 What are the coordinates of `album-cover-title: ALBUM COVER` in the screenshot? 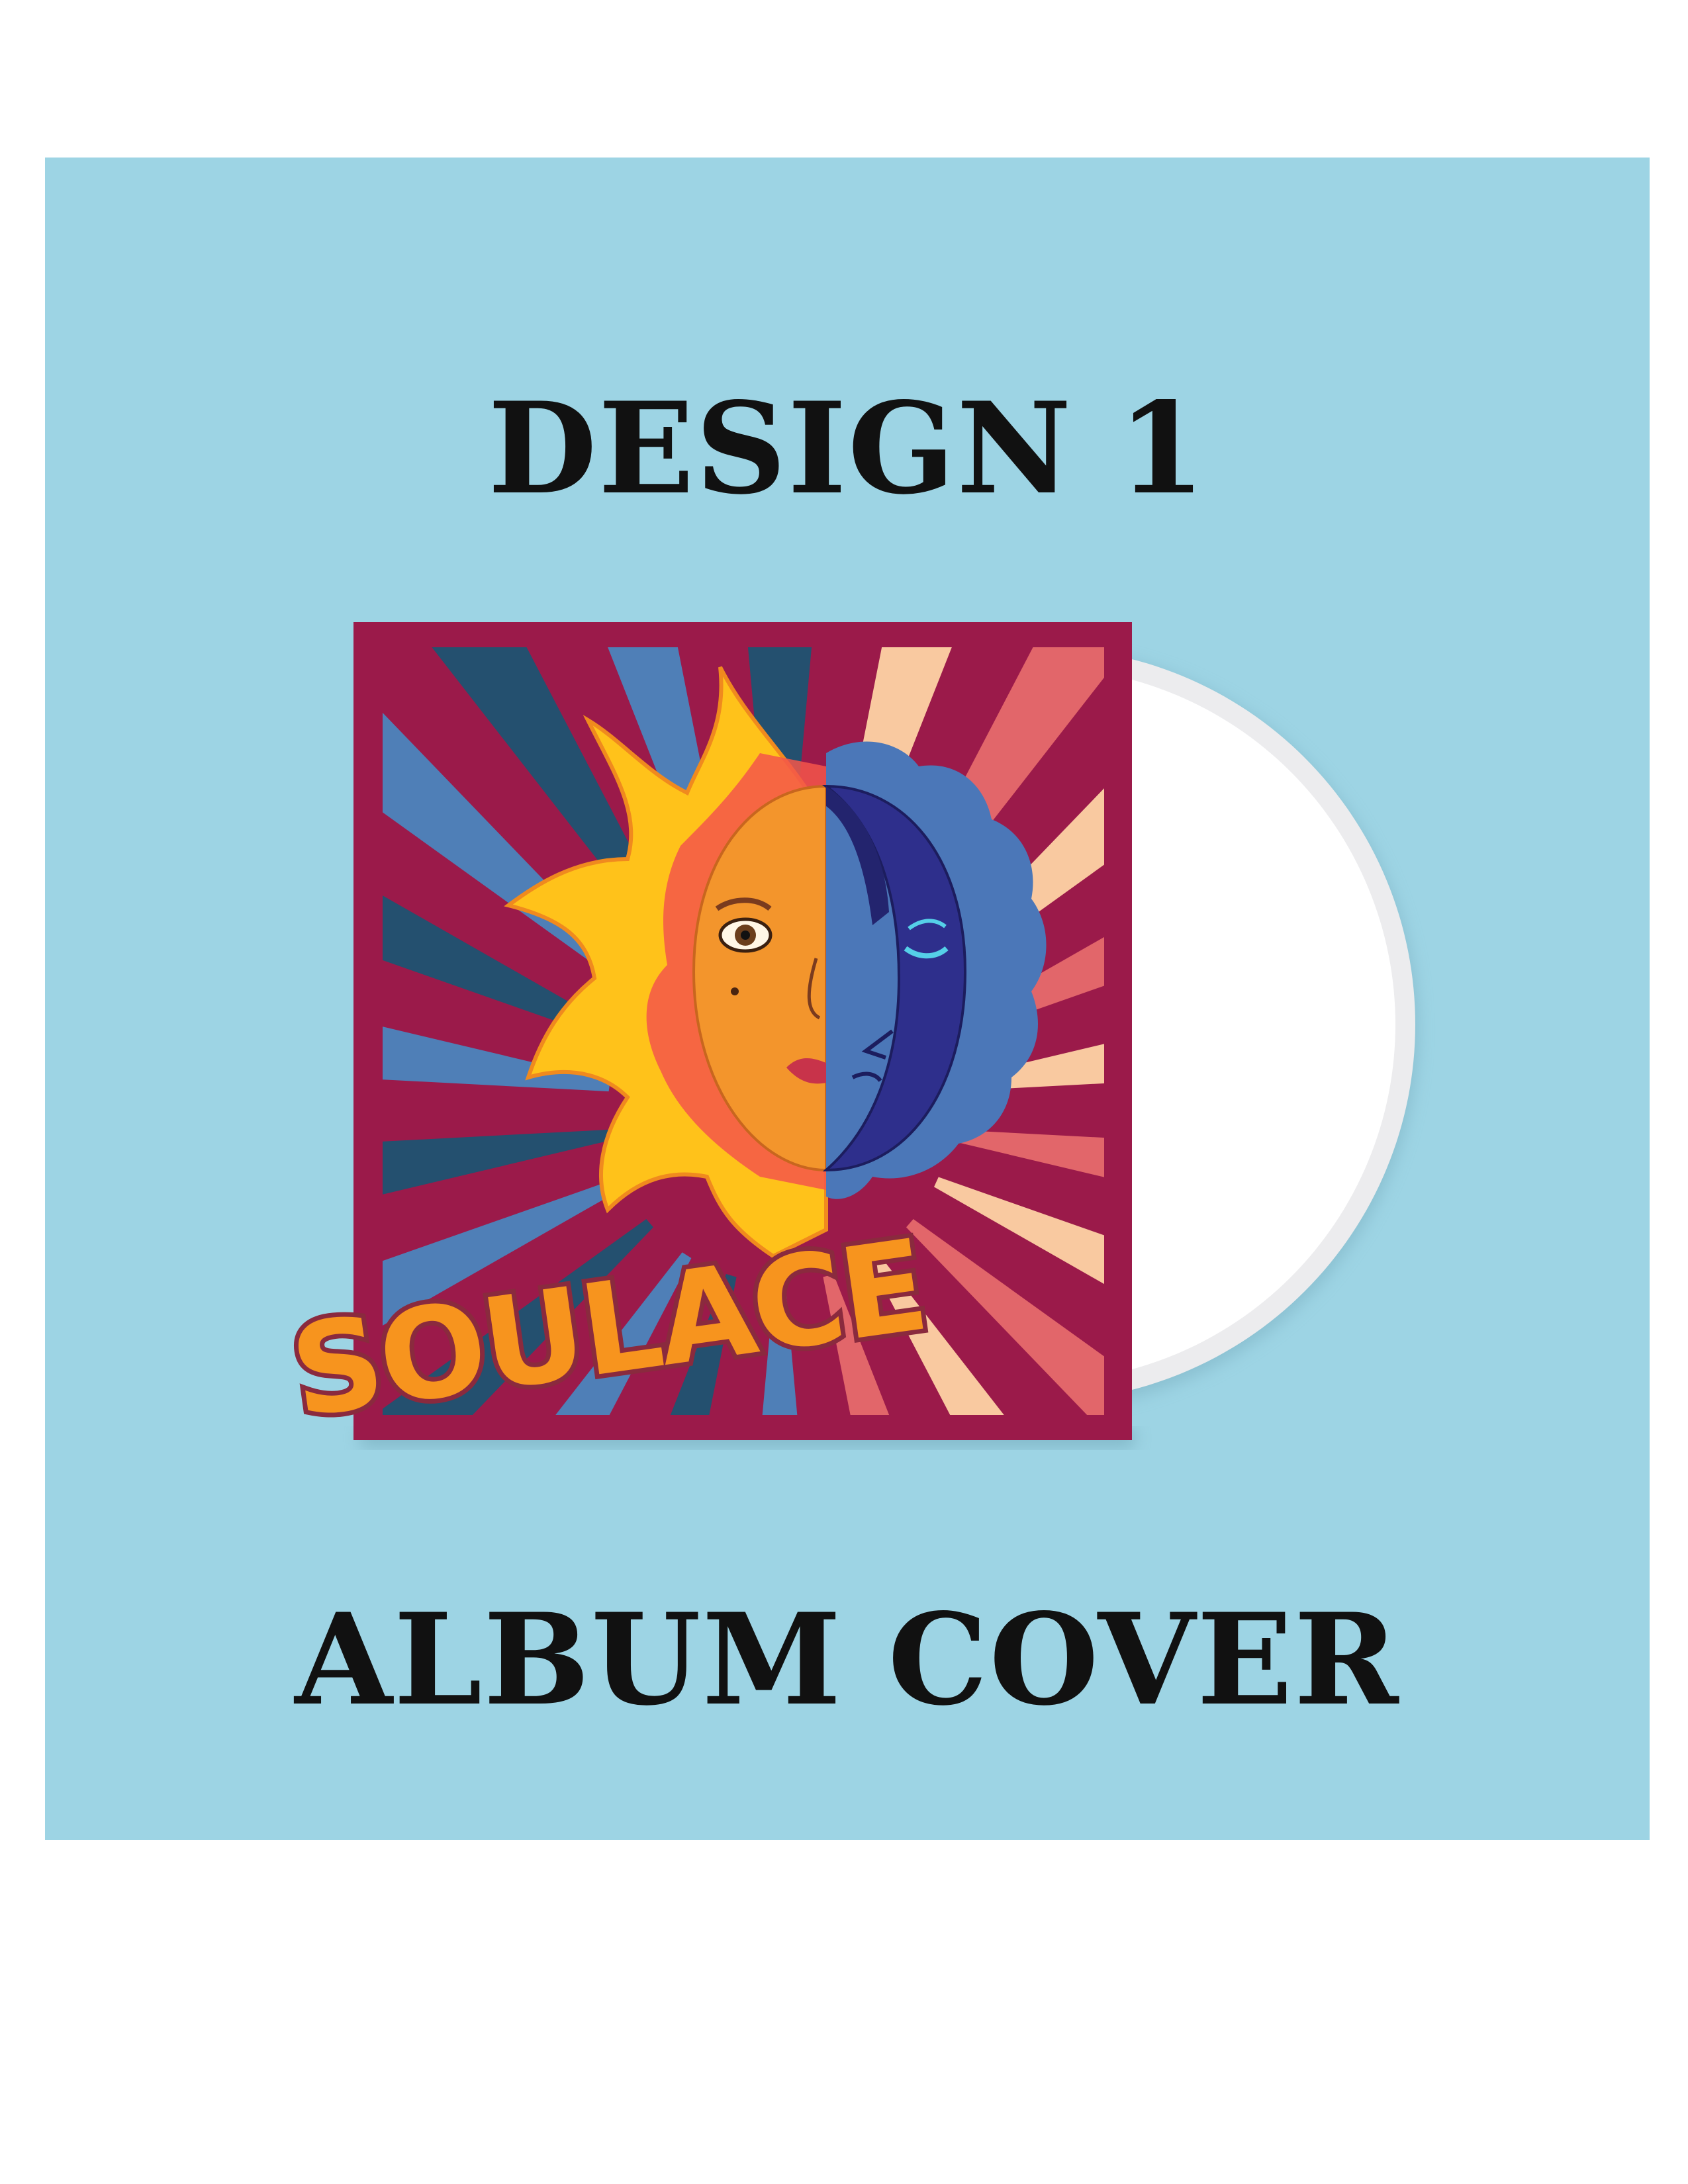 It's located at (847, 1659).